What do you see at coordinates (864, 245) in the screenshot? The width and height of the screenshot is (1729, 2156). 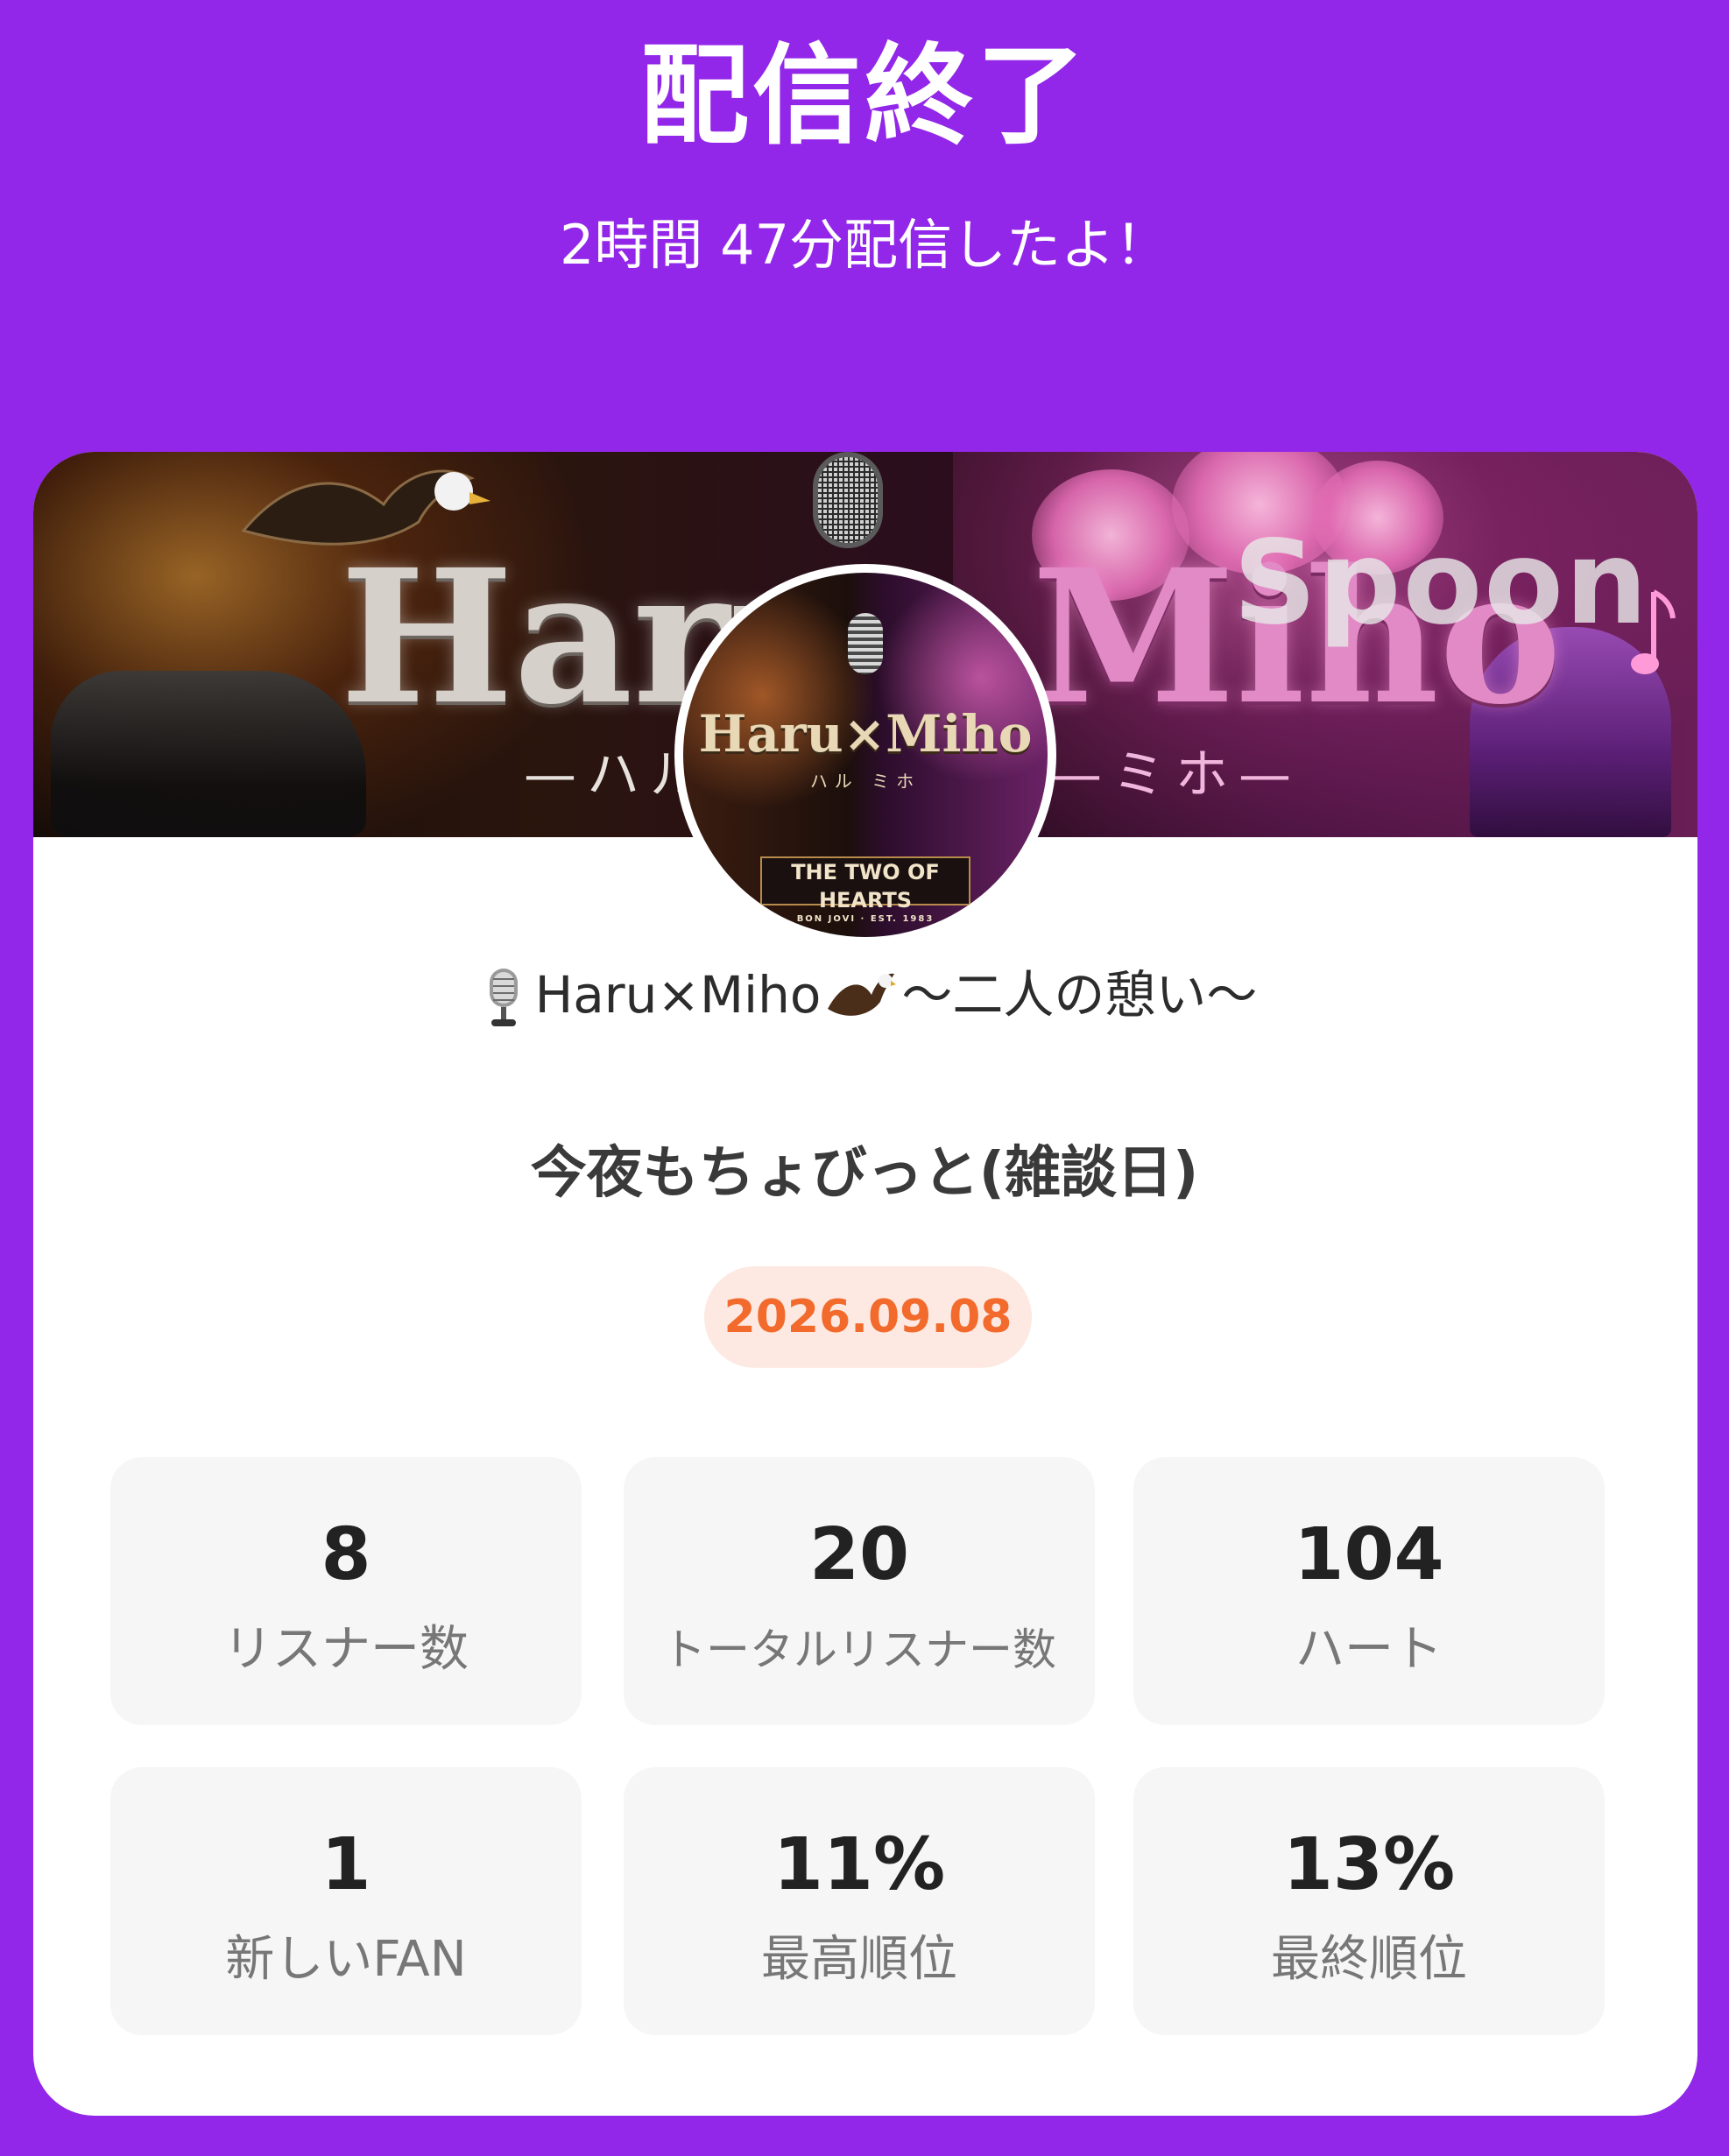 I see `header-subtitle: 2時間 47分配信したよ！` at bounding box center [864, 245].